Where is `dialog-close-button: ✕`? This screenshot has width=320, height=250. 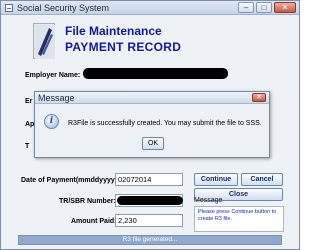
dialog-close-button: ✕ is located at coordinates (259, 97).